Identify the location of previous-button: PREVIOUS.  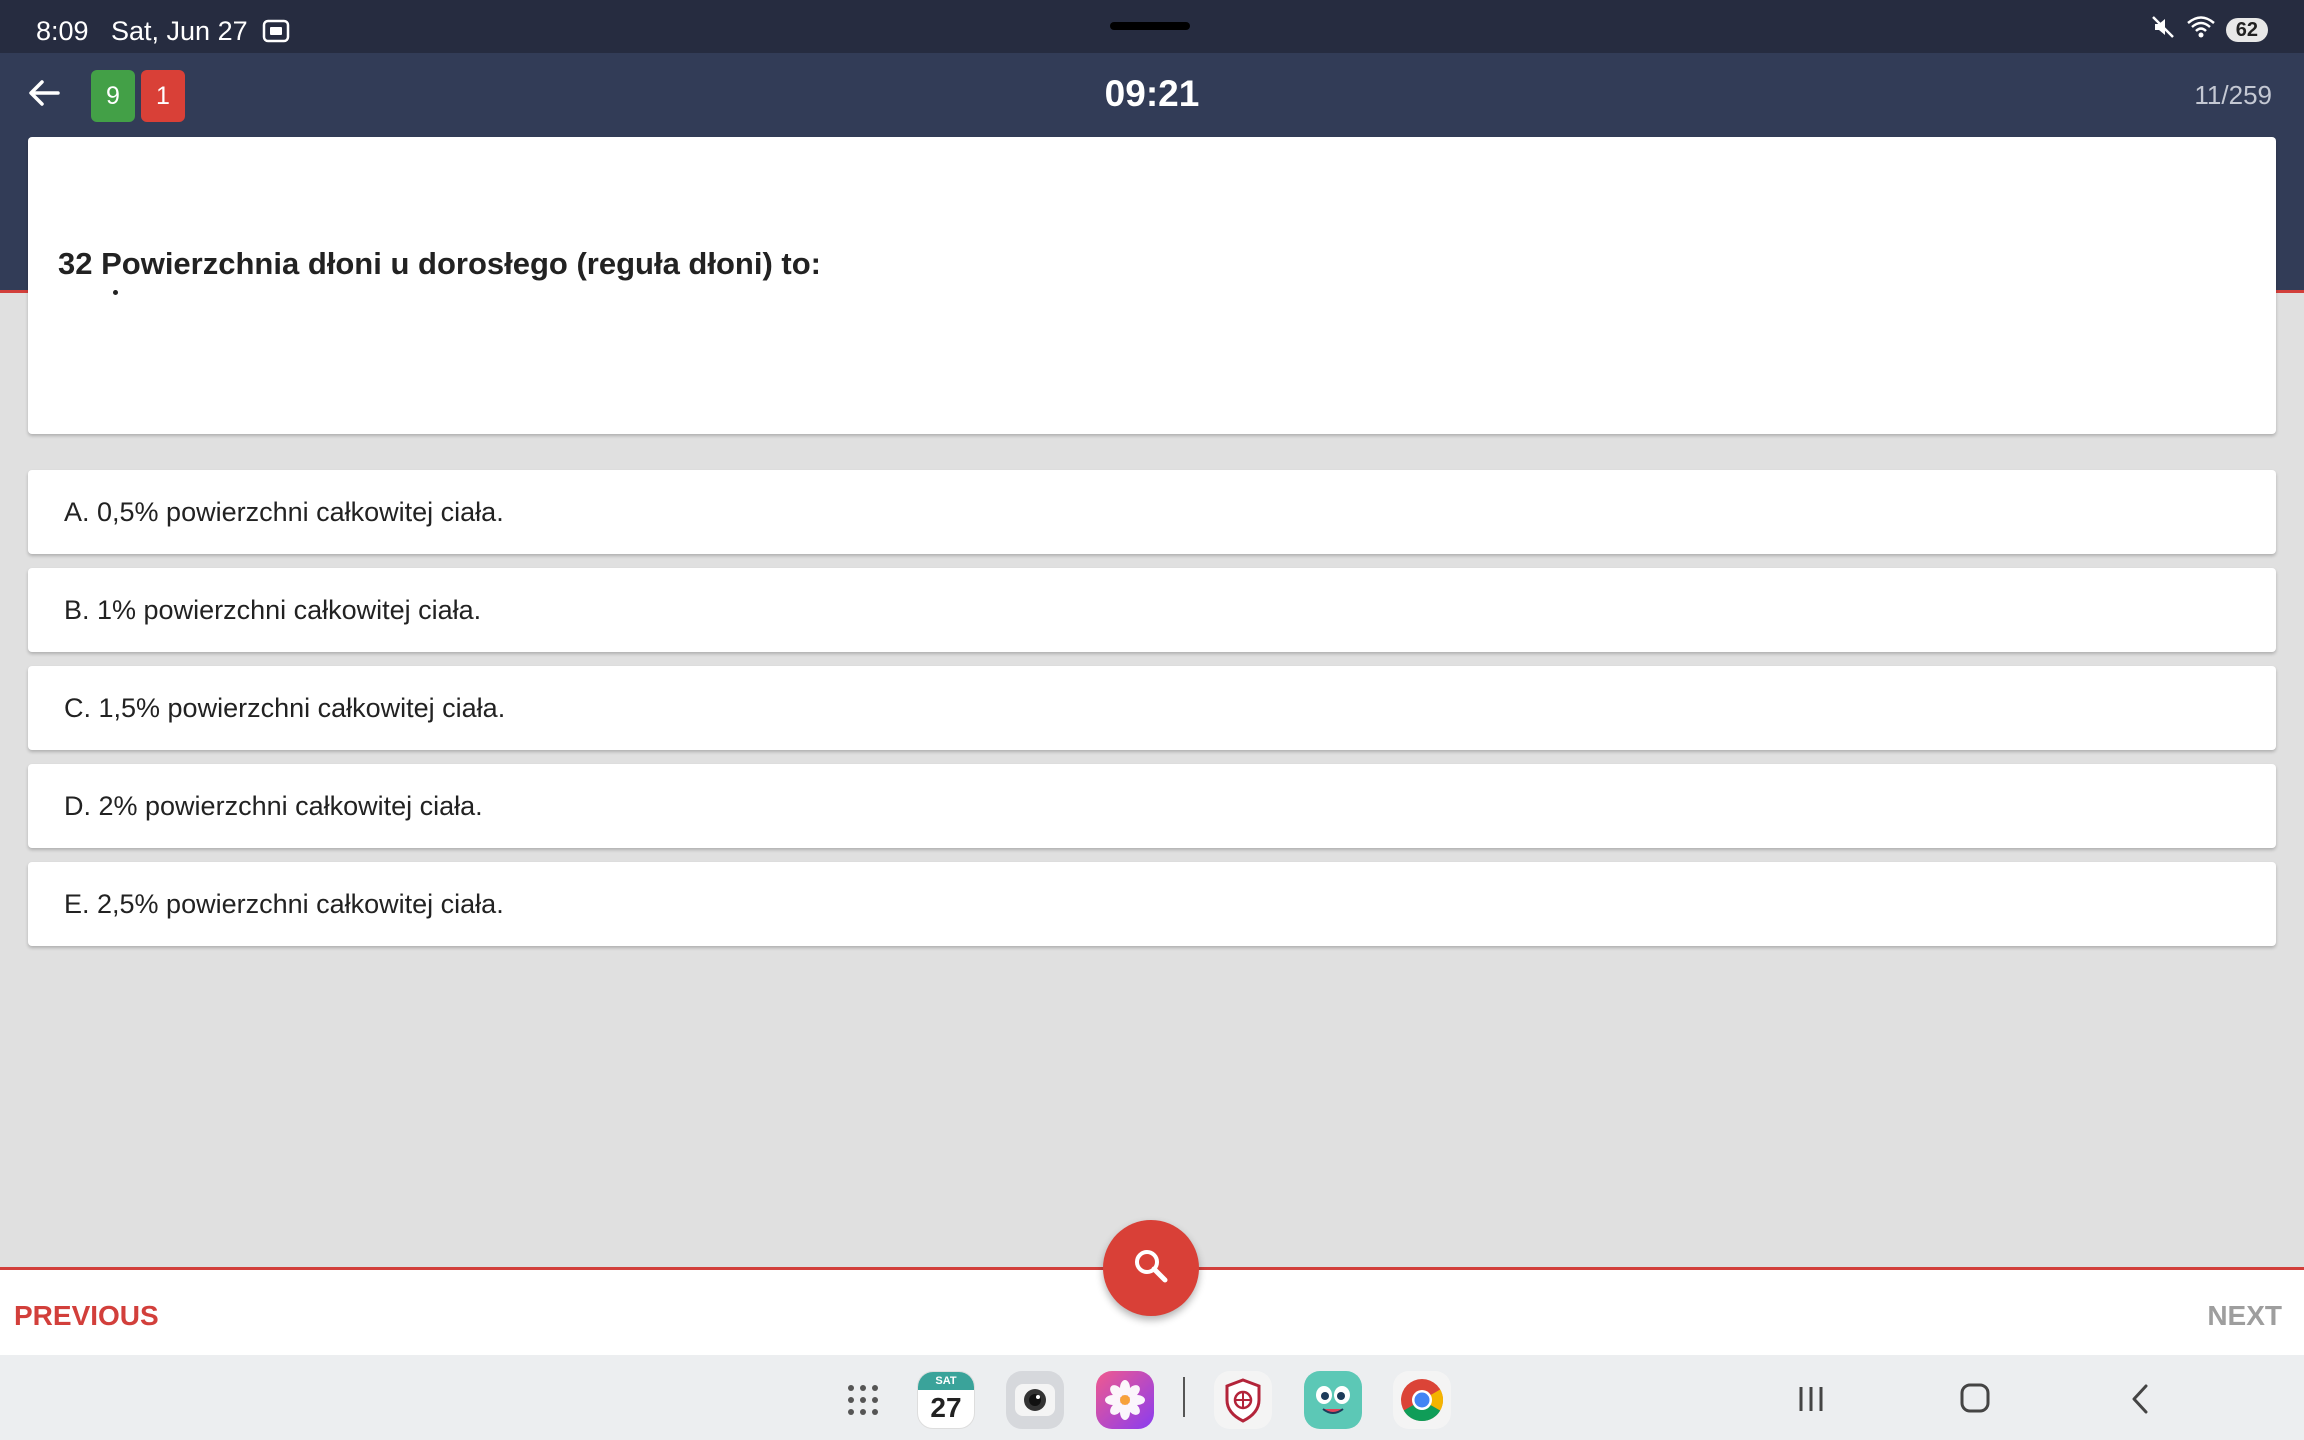
(86, 1316).